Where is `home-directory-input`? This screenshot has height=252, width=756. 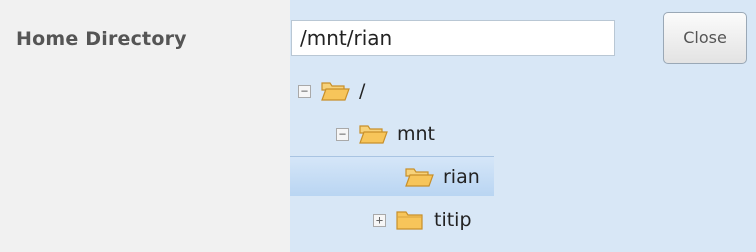
home-directory-input is located at coordinates (453, 38).